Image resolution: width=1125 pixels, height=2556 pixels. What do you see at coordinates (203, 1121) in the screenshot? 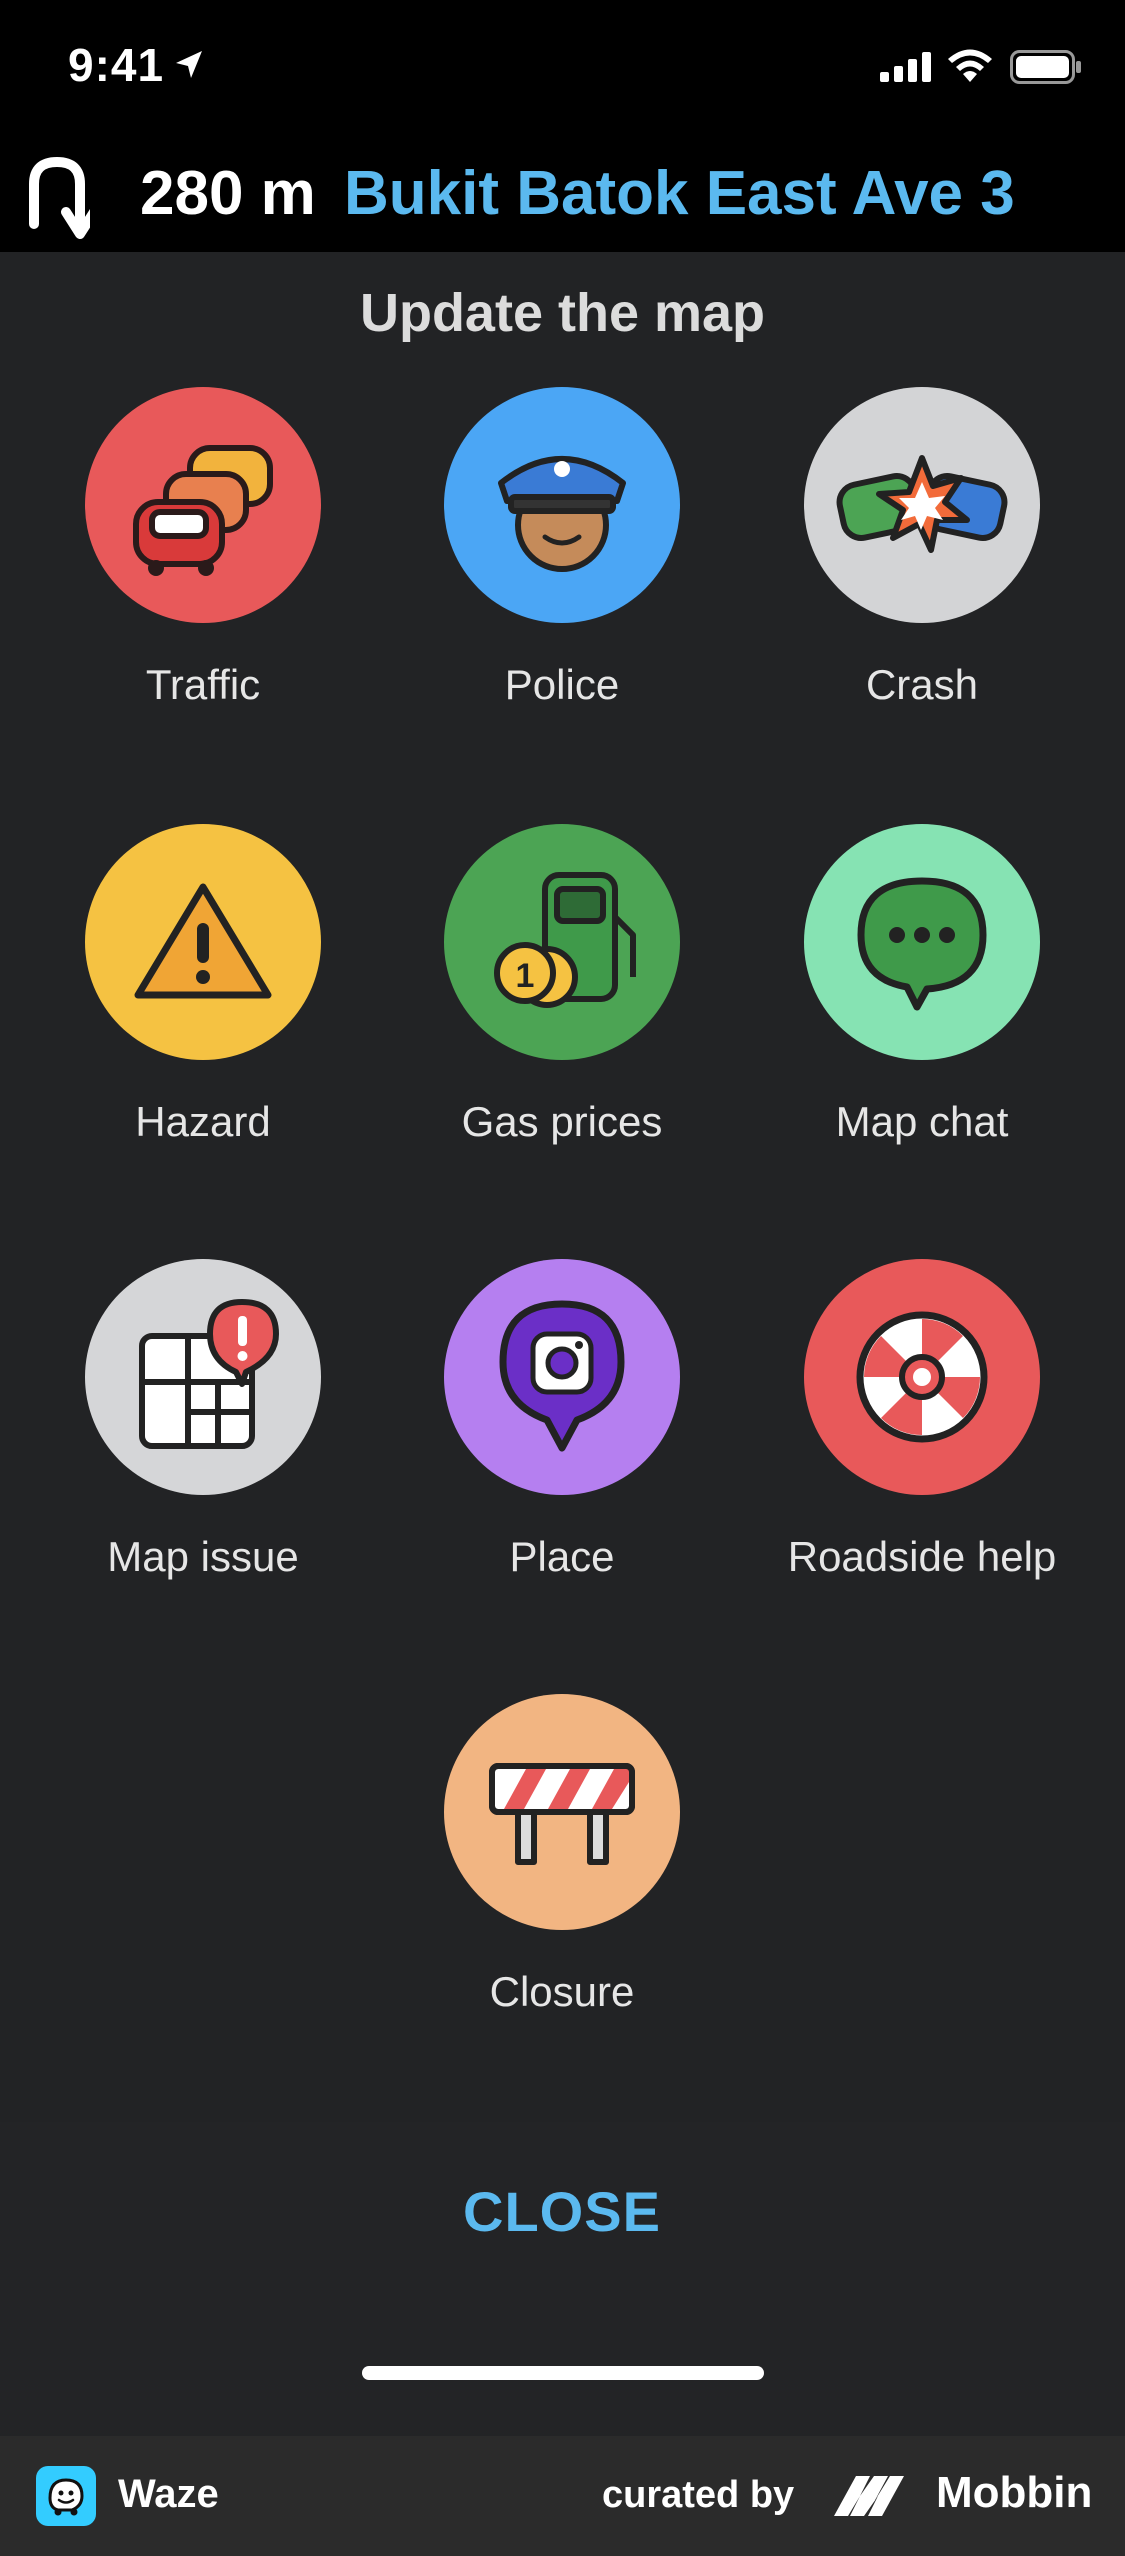
I see `report-item-label: Hazard` at bounding box center [203, 1121].